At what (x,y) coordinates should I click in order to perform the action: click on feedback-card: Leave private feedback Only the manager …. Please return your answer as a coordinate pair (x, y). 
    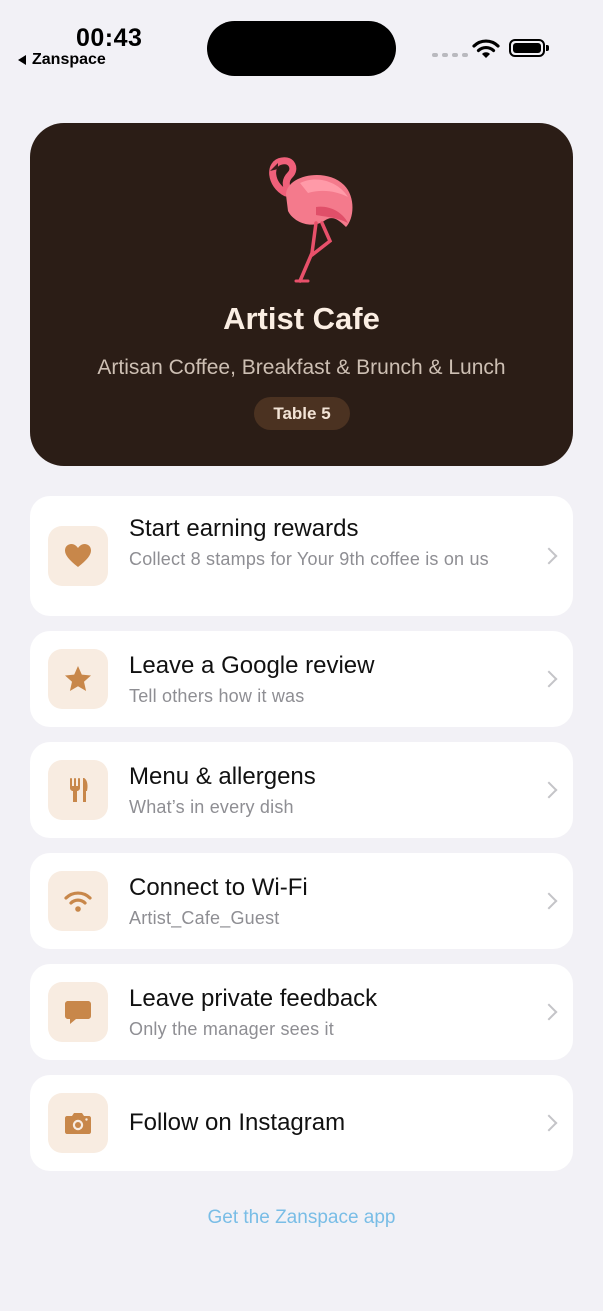
    Looking at the image, I should click on (301, 1012).